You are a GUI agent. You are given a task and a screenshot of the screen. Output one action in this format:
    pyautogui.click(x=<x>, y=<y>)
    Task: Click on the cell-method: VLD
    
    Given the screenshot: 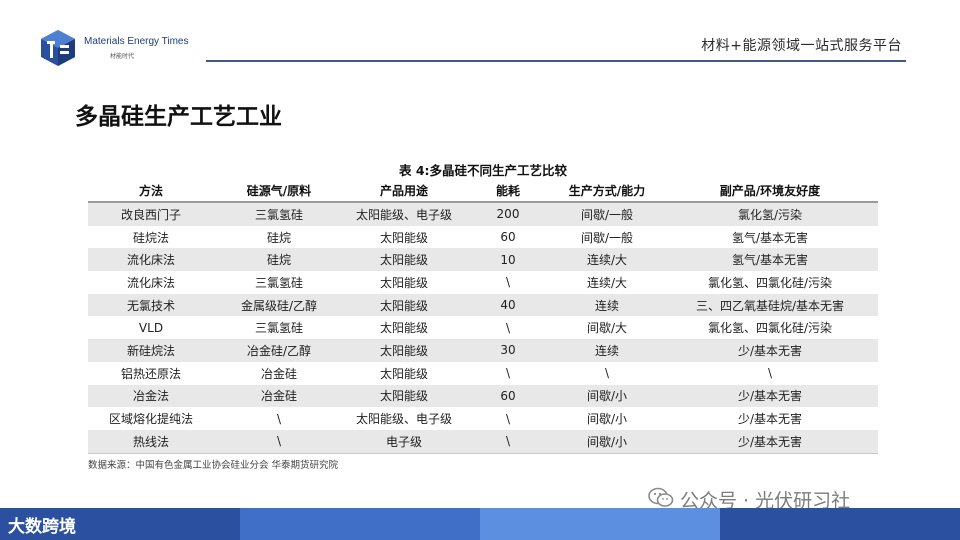 What is the action you would take?
    pyautogui.click(x=151, y=327)
    